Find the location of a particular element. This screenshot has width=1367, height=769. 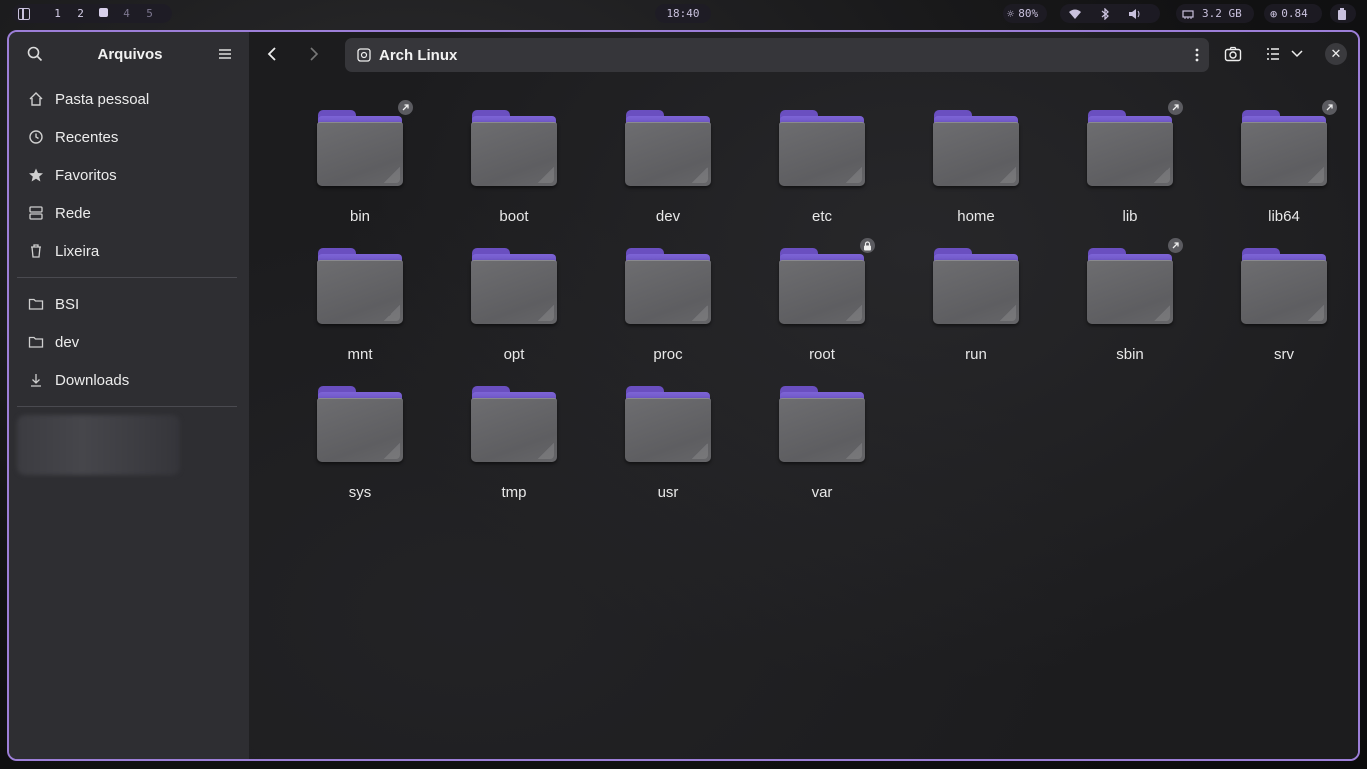

layout-icon is located at coordinates (24, 13).